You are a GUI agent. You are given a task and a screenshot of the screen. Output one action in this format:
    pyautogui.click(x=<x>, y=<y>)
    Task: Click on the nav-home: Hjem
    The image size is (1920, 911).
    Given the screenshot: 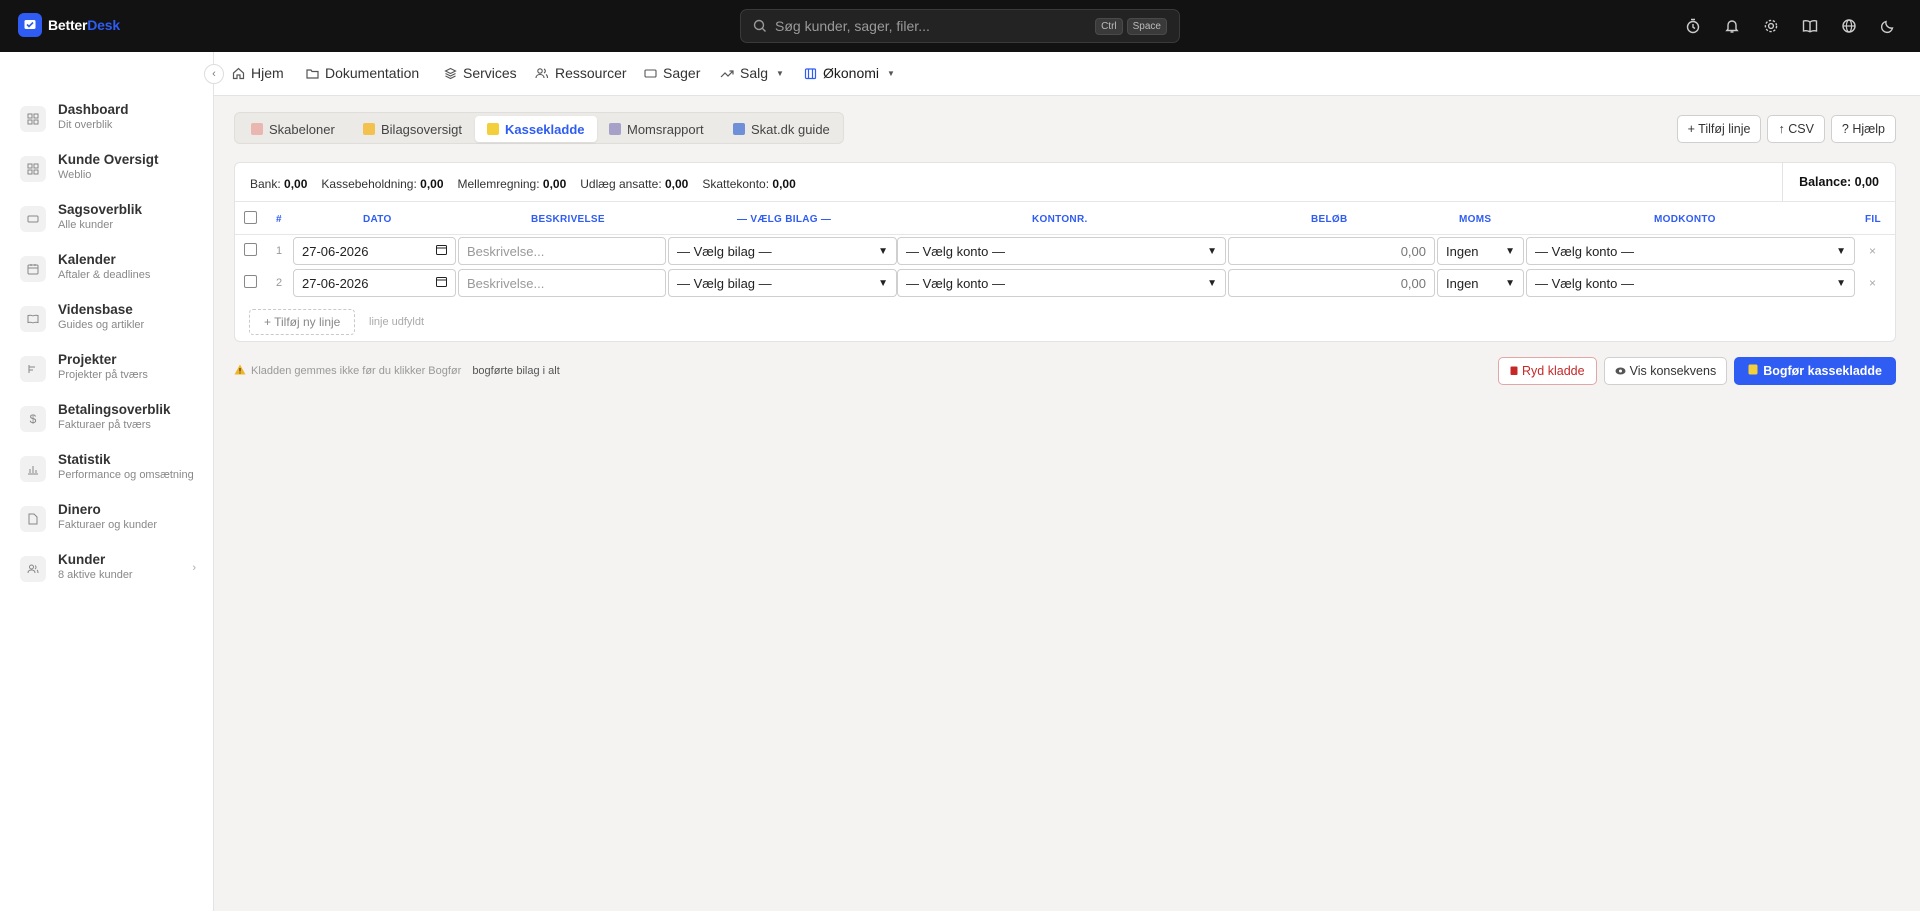 What is the action you would take?
    pyautogui.click(x=258, y=73)
    